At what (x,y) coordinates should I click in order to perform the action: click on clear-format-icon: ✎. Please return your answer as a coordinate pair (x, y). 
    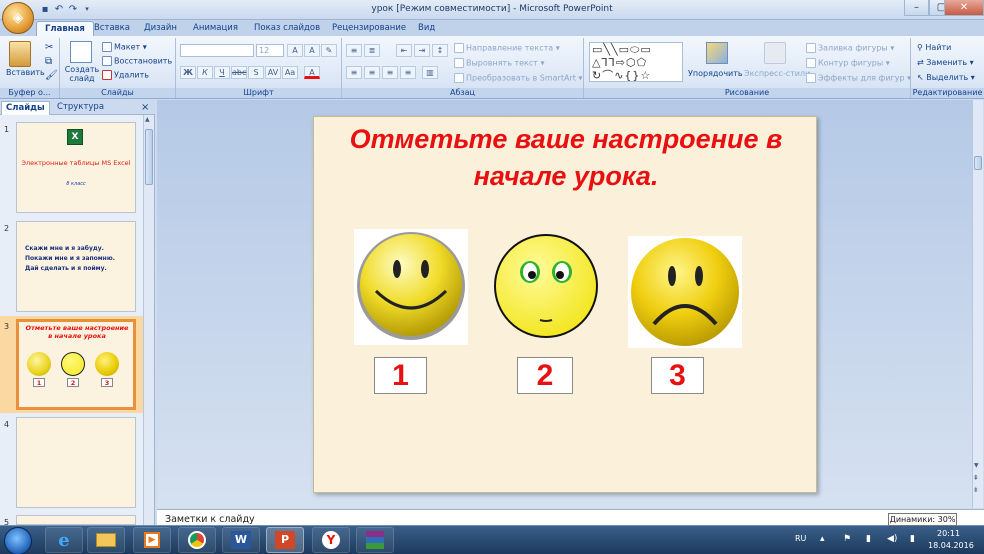
    Looking at the image, I should click on (329, 50).